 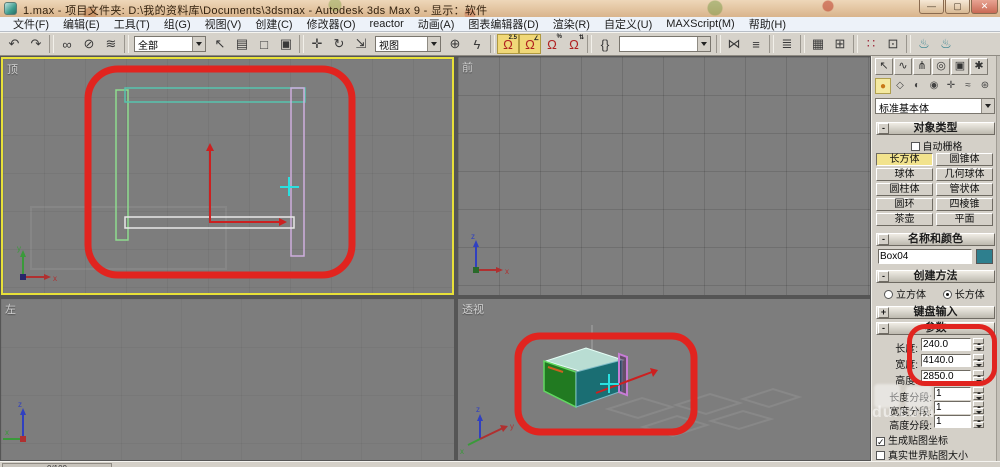 What do you see at coordinates (998, 258) in the screenshot?
I see `command-panel-scrollbar` at bounding box center [998, 258].